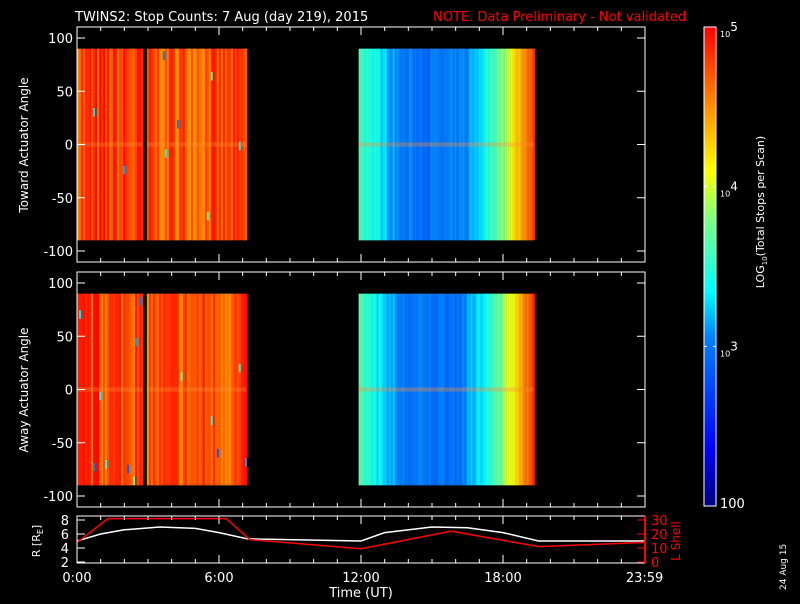 The height and width of the screenshot is (604, 800). What do you see at coordinates (761, 212) in the screenshot?
I see `colorbar-label: LOG10(Total Stops per Scan)` at bounding box center [761, 212].